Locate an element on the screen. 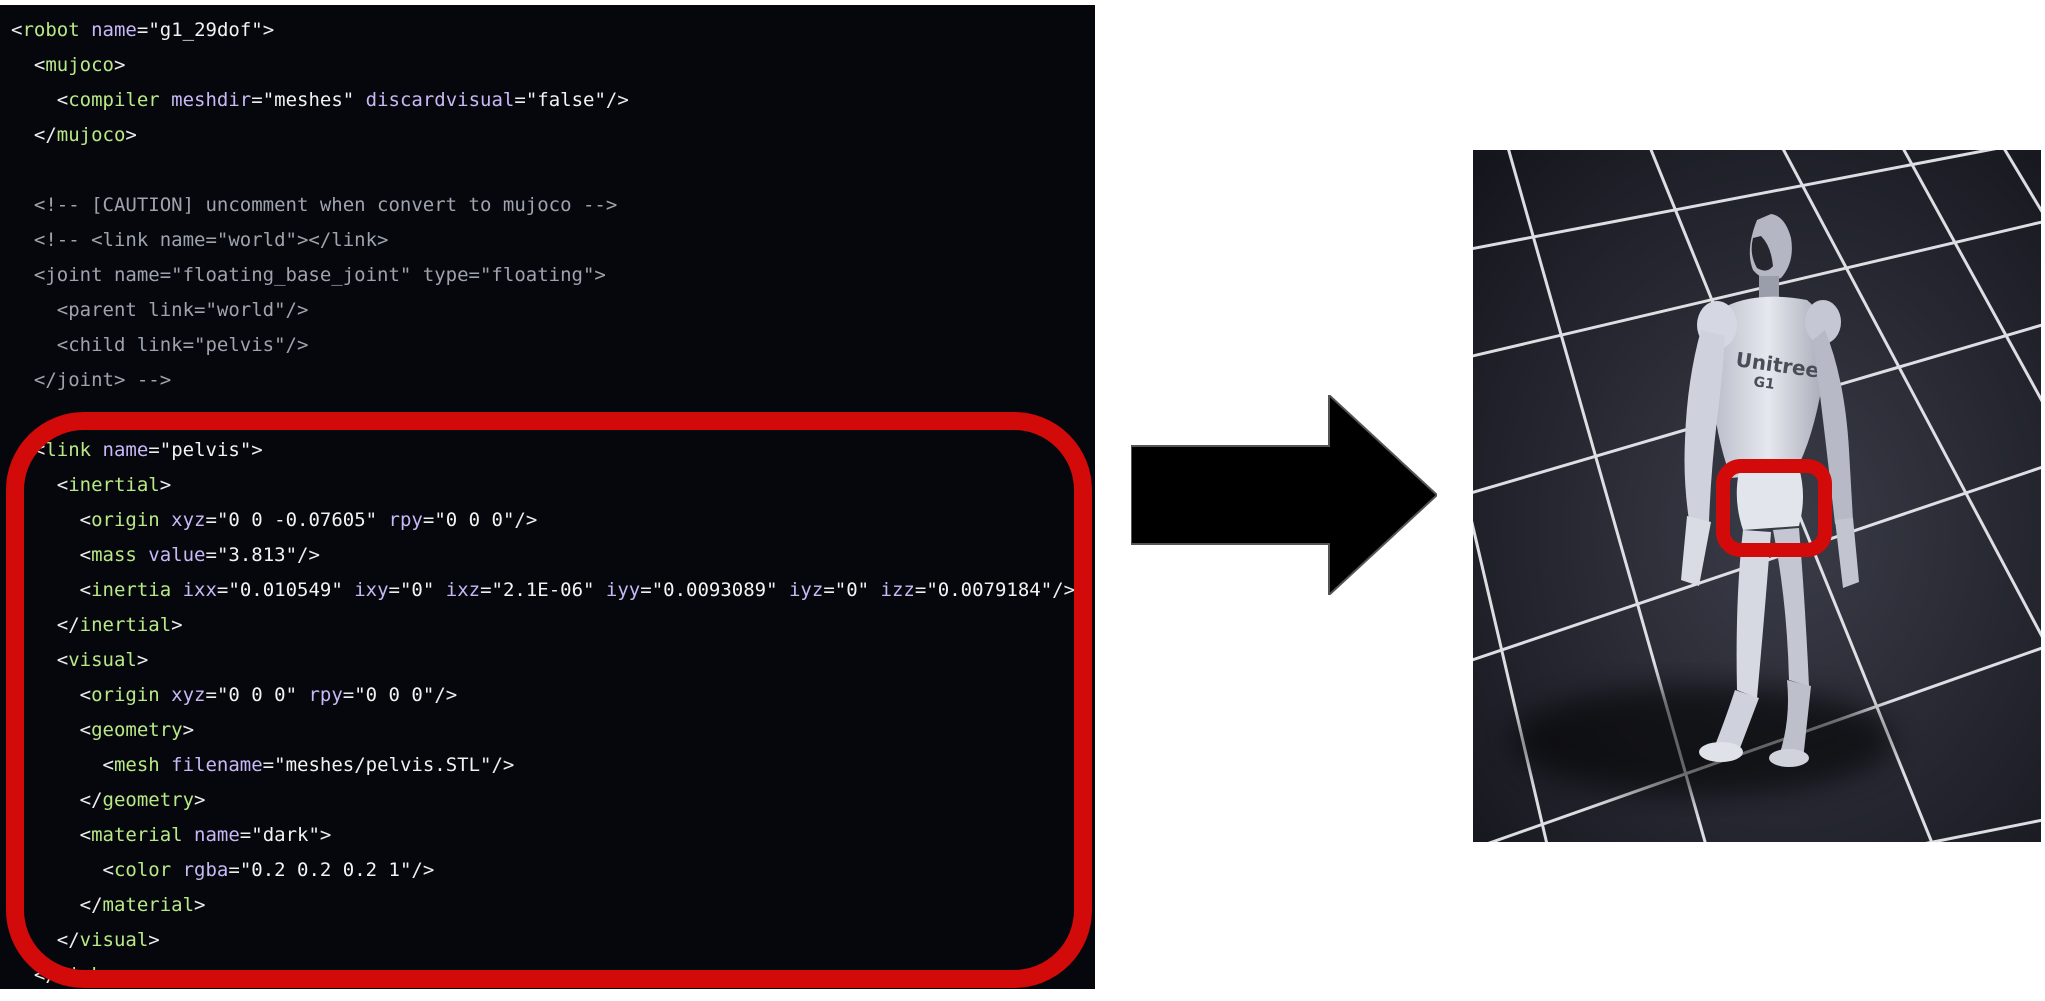 This screenshot has height=1001, width=2045. code-token-tag: compiler is located at coordinates (114, 100).